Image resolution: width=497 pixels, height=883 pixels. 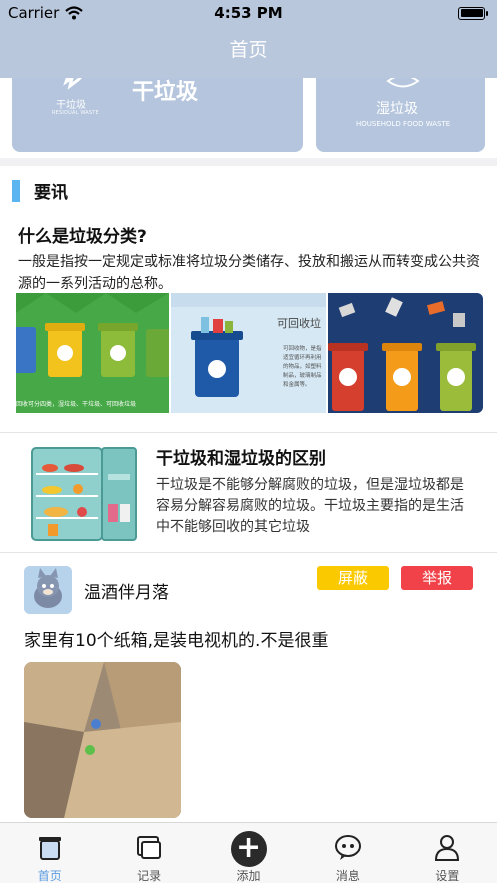 I want to click on tab-label: 记录, so click(x=149, y=876).